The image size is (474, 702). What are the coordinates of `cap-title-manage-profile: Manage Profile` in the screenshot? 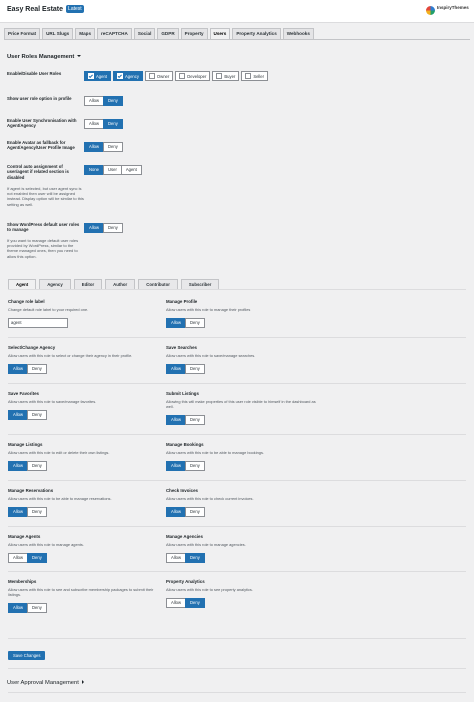 It's located at (182, 301).